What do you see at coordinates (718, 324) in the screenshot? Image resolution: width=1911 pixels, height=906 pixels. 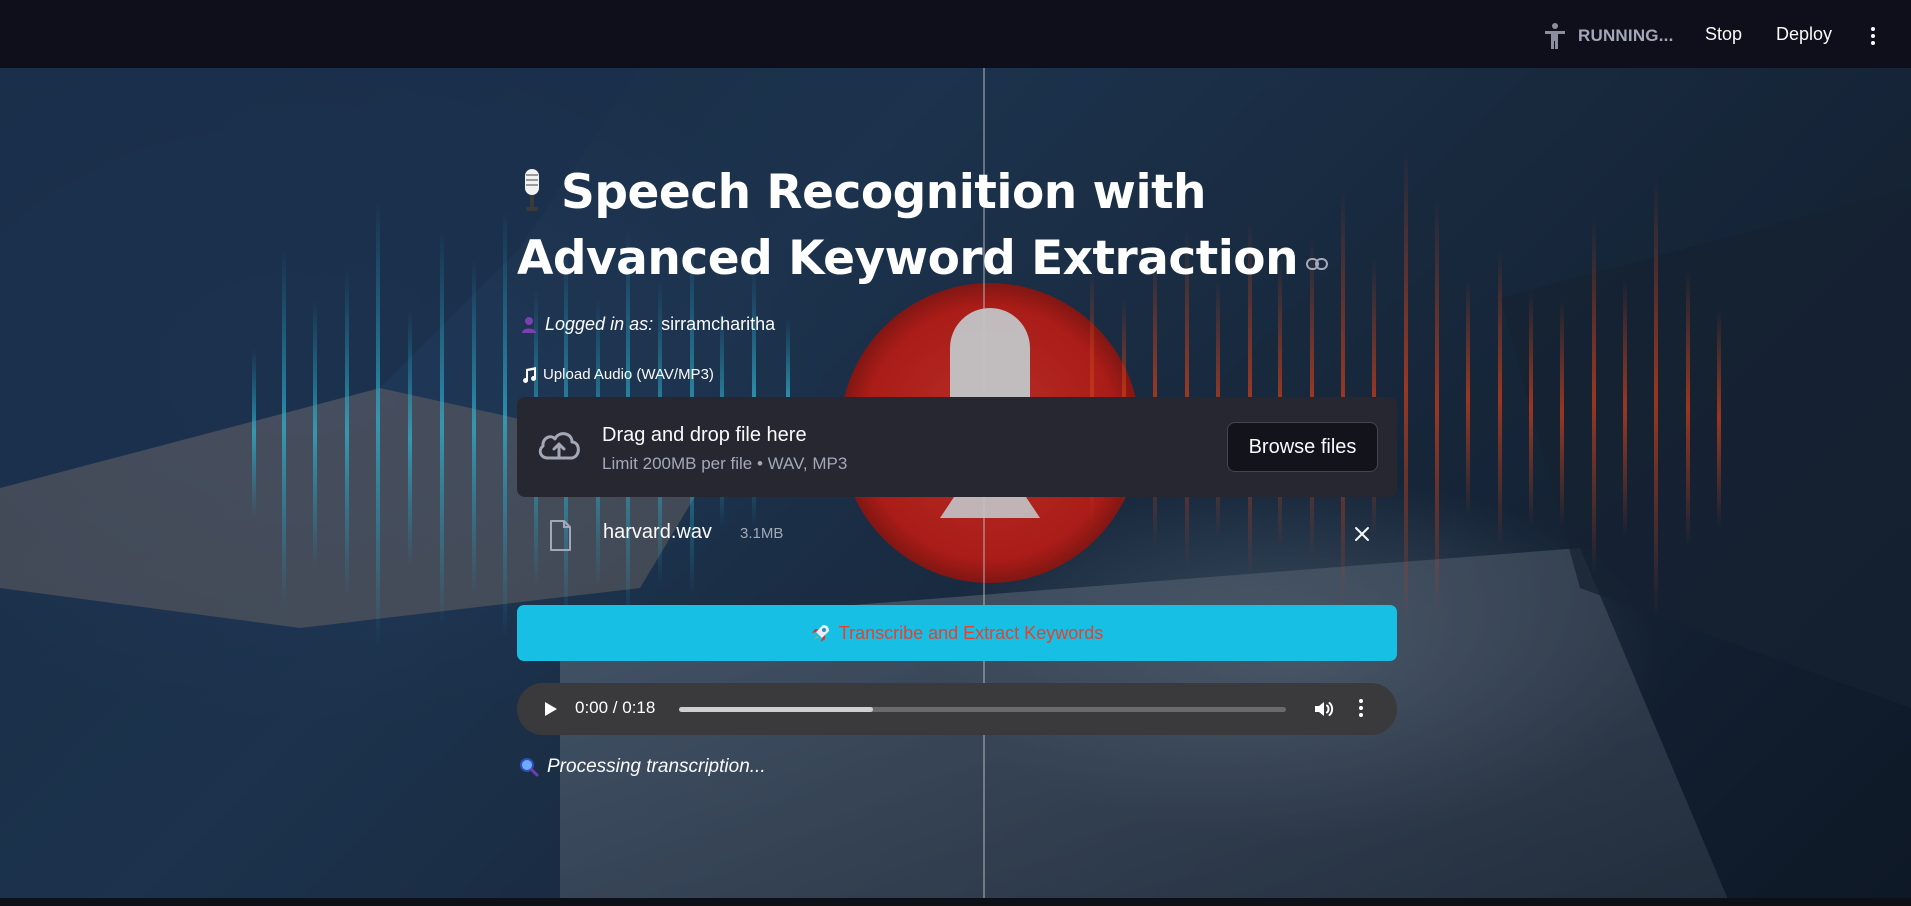 I see `username: sirramcharitha` at bounding box center [718, 324].